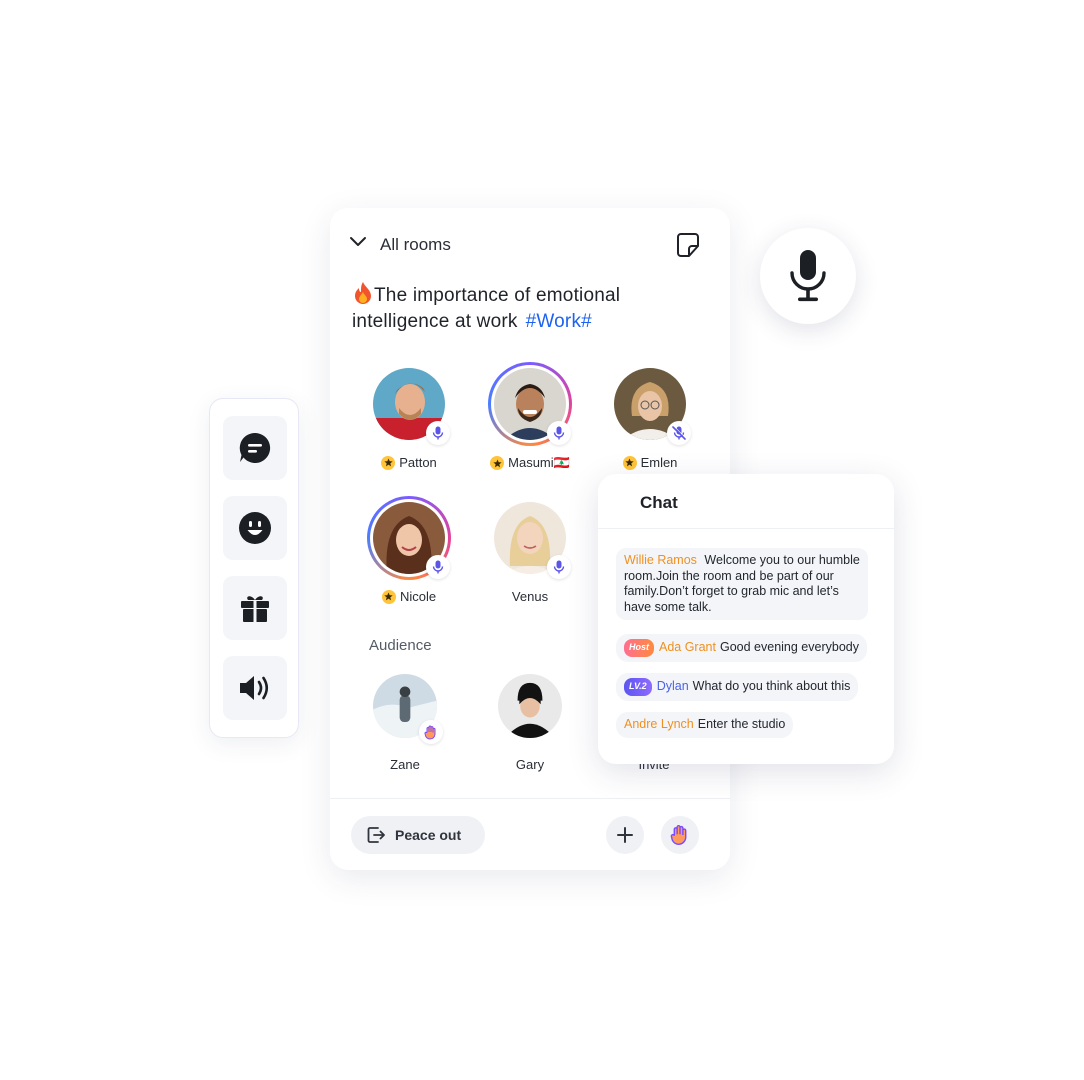  I want to click on gift-icon, so click(255, 609).